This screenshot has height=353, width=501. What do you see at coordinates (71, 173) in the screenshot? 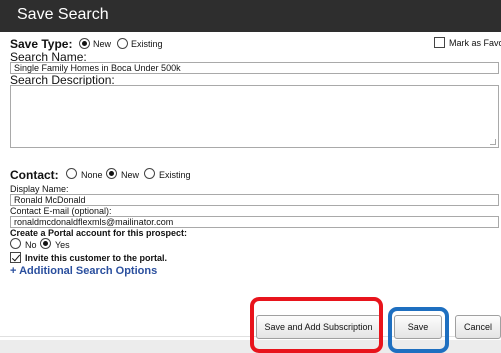
I see `contact-none-radio` at bounding box center [71, 173].